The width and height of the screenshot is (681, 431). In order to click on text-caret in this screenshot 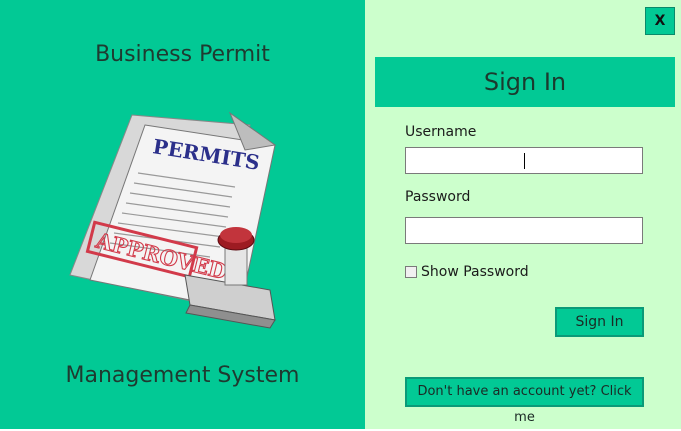, I will do `click(524, 161)`.